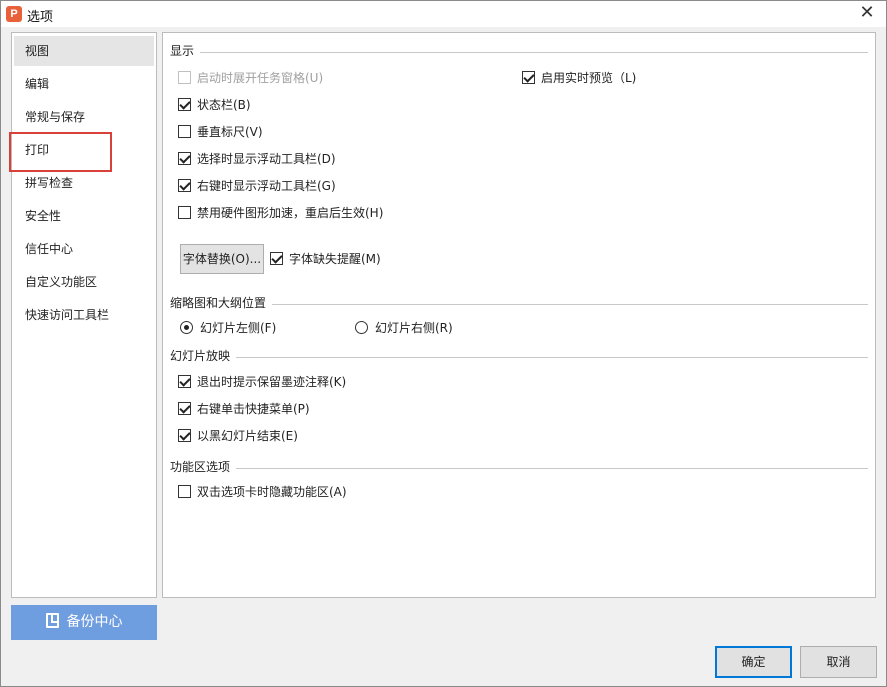 The image size is (887, 687). Describe the element at coordinates (40, 17) in the screenshot. I see `dialog-title: 选项` at that location.